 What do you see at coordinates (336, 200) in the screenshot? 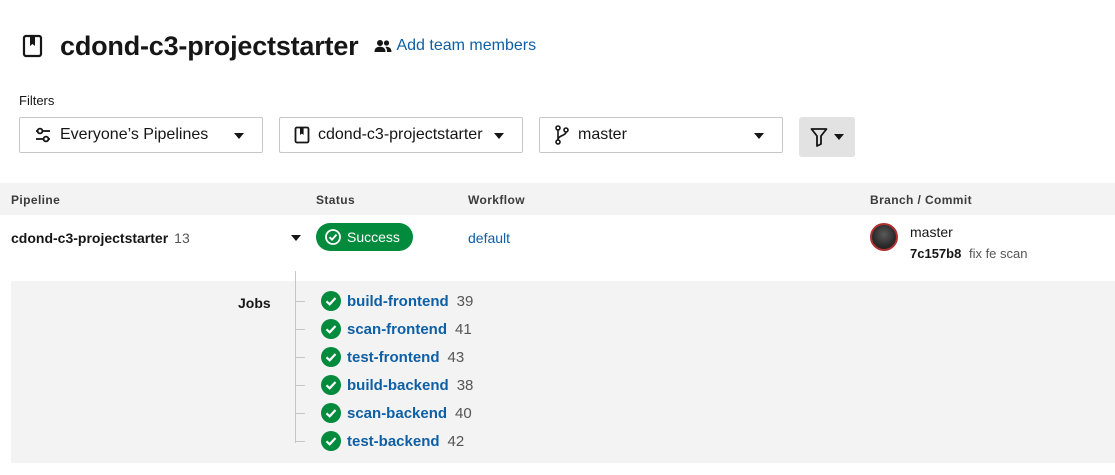
I see `column-header-status: Status` at bounding box center [336, 200].